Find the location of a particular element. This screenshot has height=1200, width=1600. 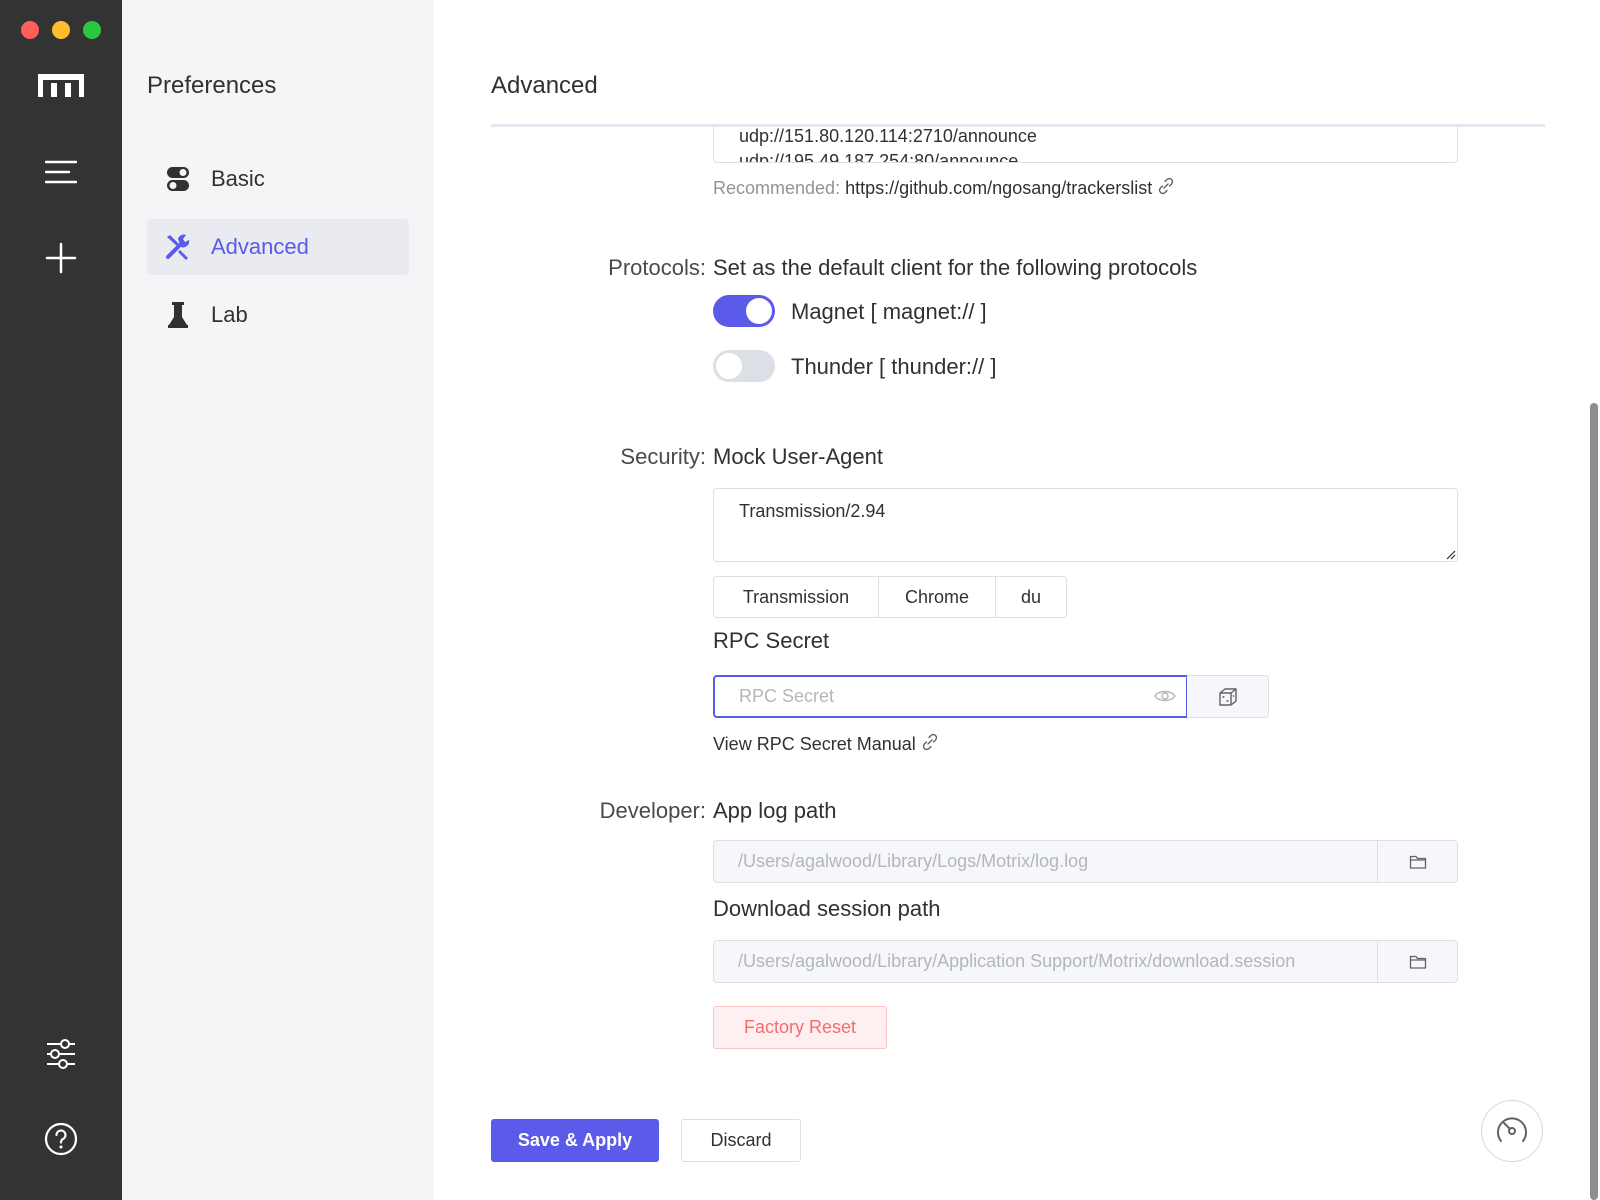

sidebar-item-lab: Lab is located at coordinates (278, 315).